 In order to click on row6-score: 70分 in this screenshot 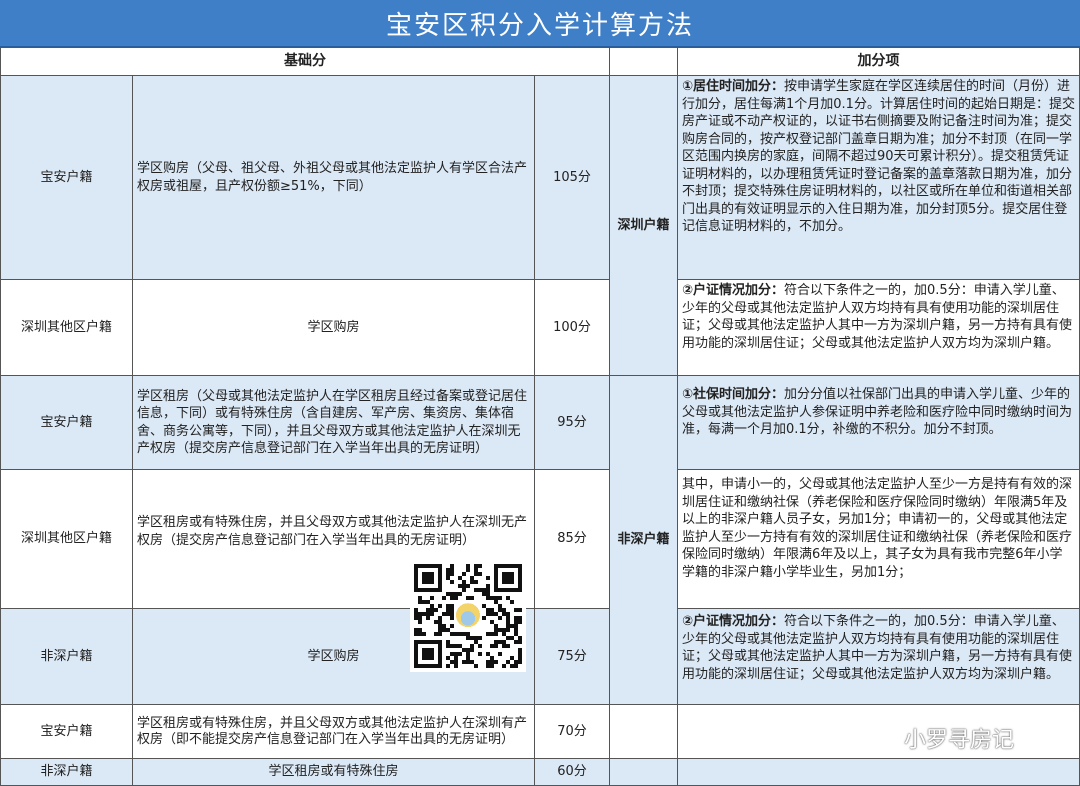, I will do `click(572, 731)`.